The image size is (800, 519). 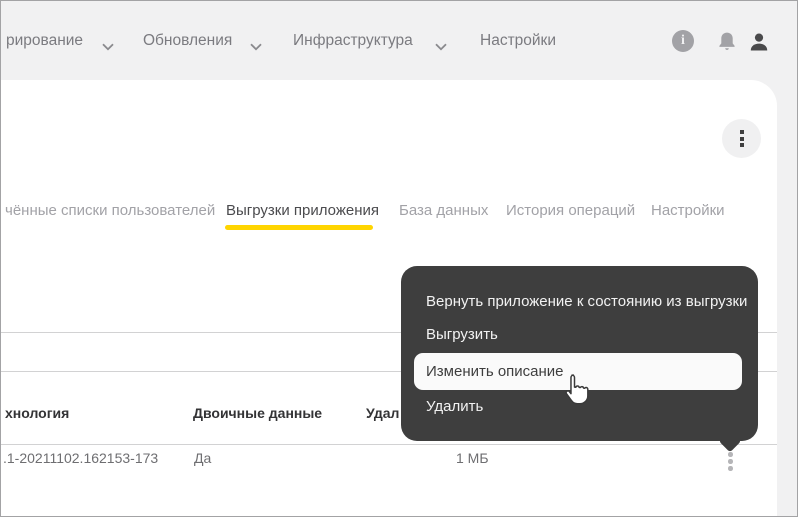 What do you see at coordinates (462, 334) in the screenshot?
I see `menu-item-export: Выгрузить` at bounding box center [462, 334].